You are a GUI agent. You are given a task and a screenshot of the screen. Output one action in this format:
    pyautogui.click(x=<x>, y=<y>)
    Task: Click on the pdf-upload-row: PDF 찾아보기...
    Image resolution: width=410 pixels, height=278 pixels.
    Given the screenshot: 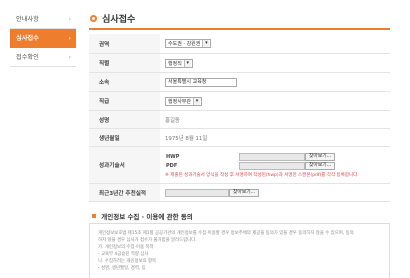 What is the action you would take?
    pyautogui.click(x=250, y=165)
    